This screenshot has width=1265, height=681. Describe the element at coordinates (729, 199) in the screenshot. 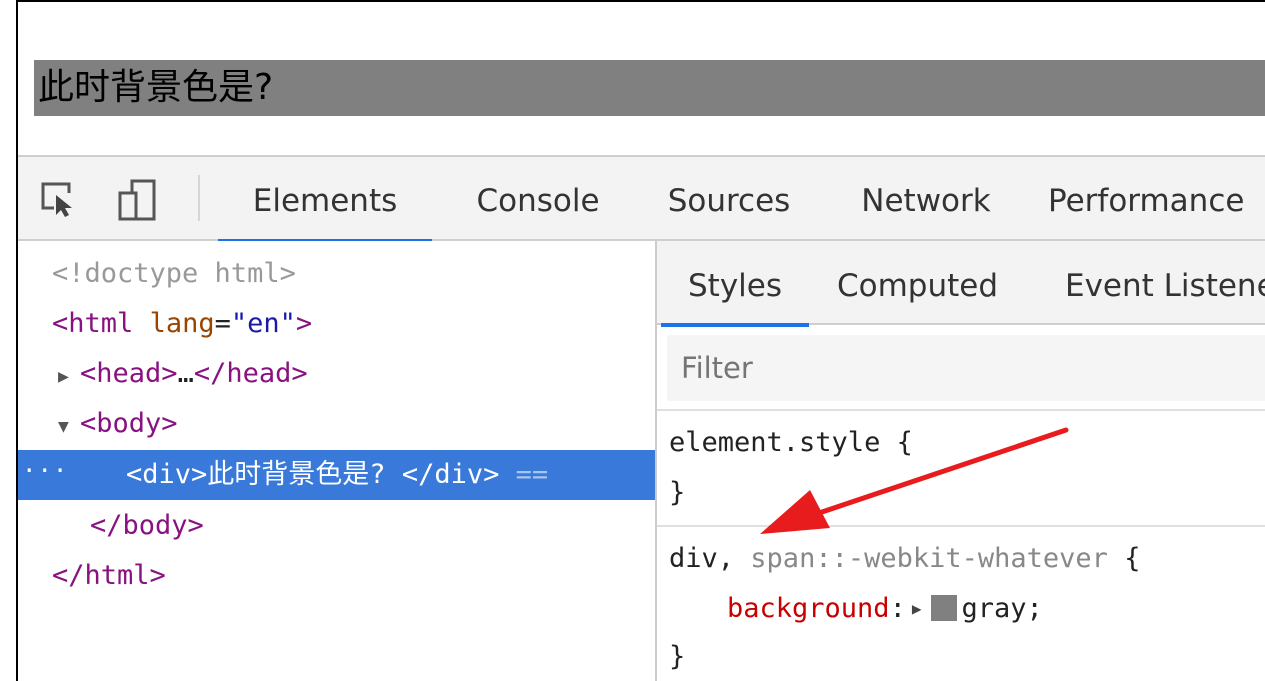

I see `tab-sources: Sources` at that location.